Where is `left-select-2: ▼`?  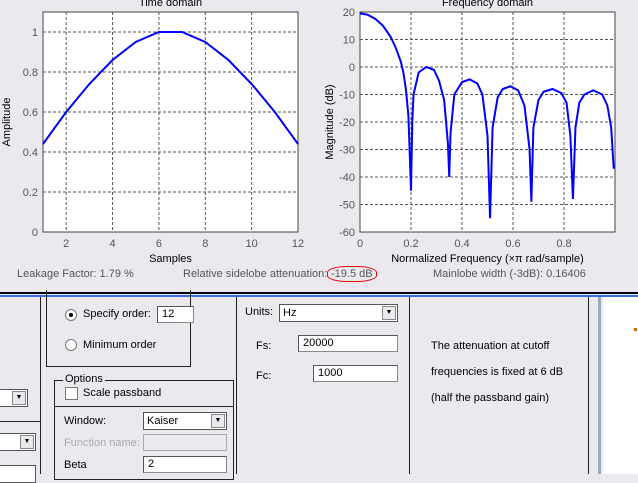
left-select-2: ▼ is located at coordinates (18, 442).